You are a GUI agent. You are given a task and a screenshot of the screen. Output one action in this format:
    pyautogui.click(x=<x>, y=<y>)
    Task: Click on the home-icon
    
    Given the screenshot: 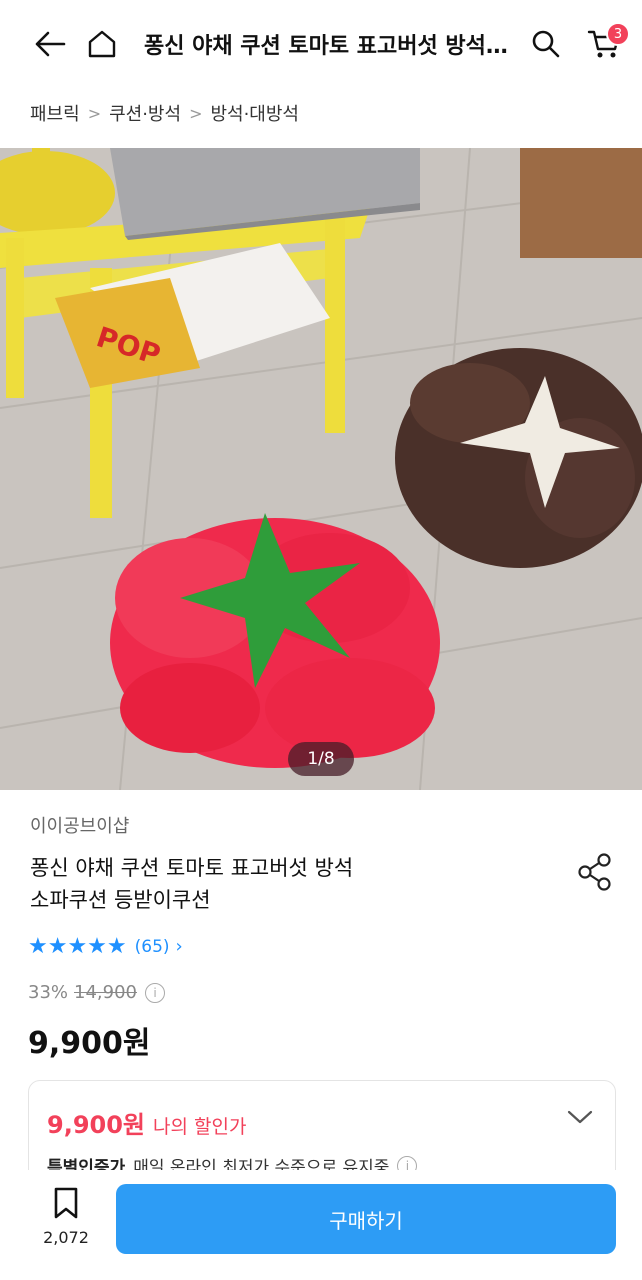 What is the action you would take?
    pyautogui.click(x=102, y=44)
    